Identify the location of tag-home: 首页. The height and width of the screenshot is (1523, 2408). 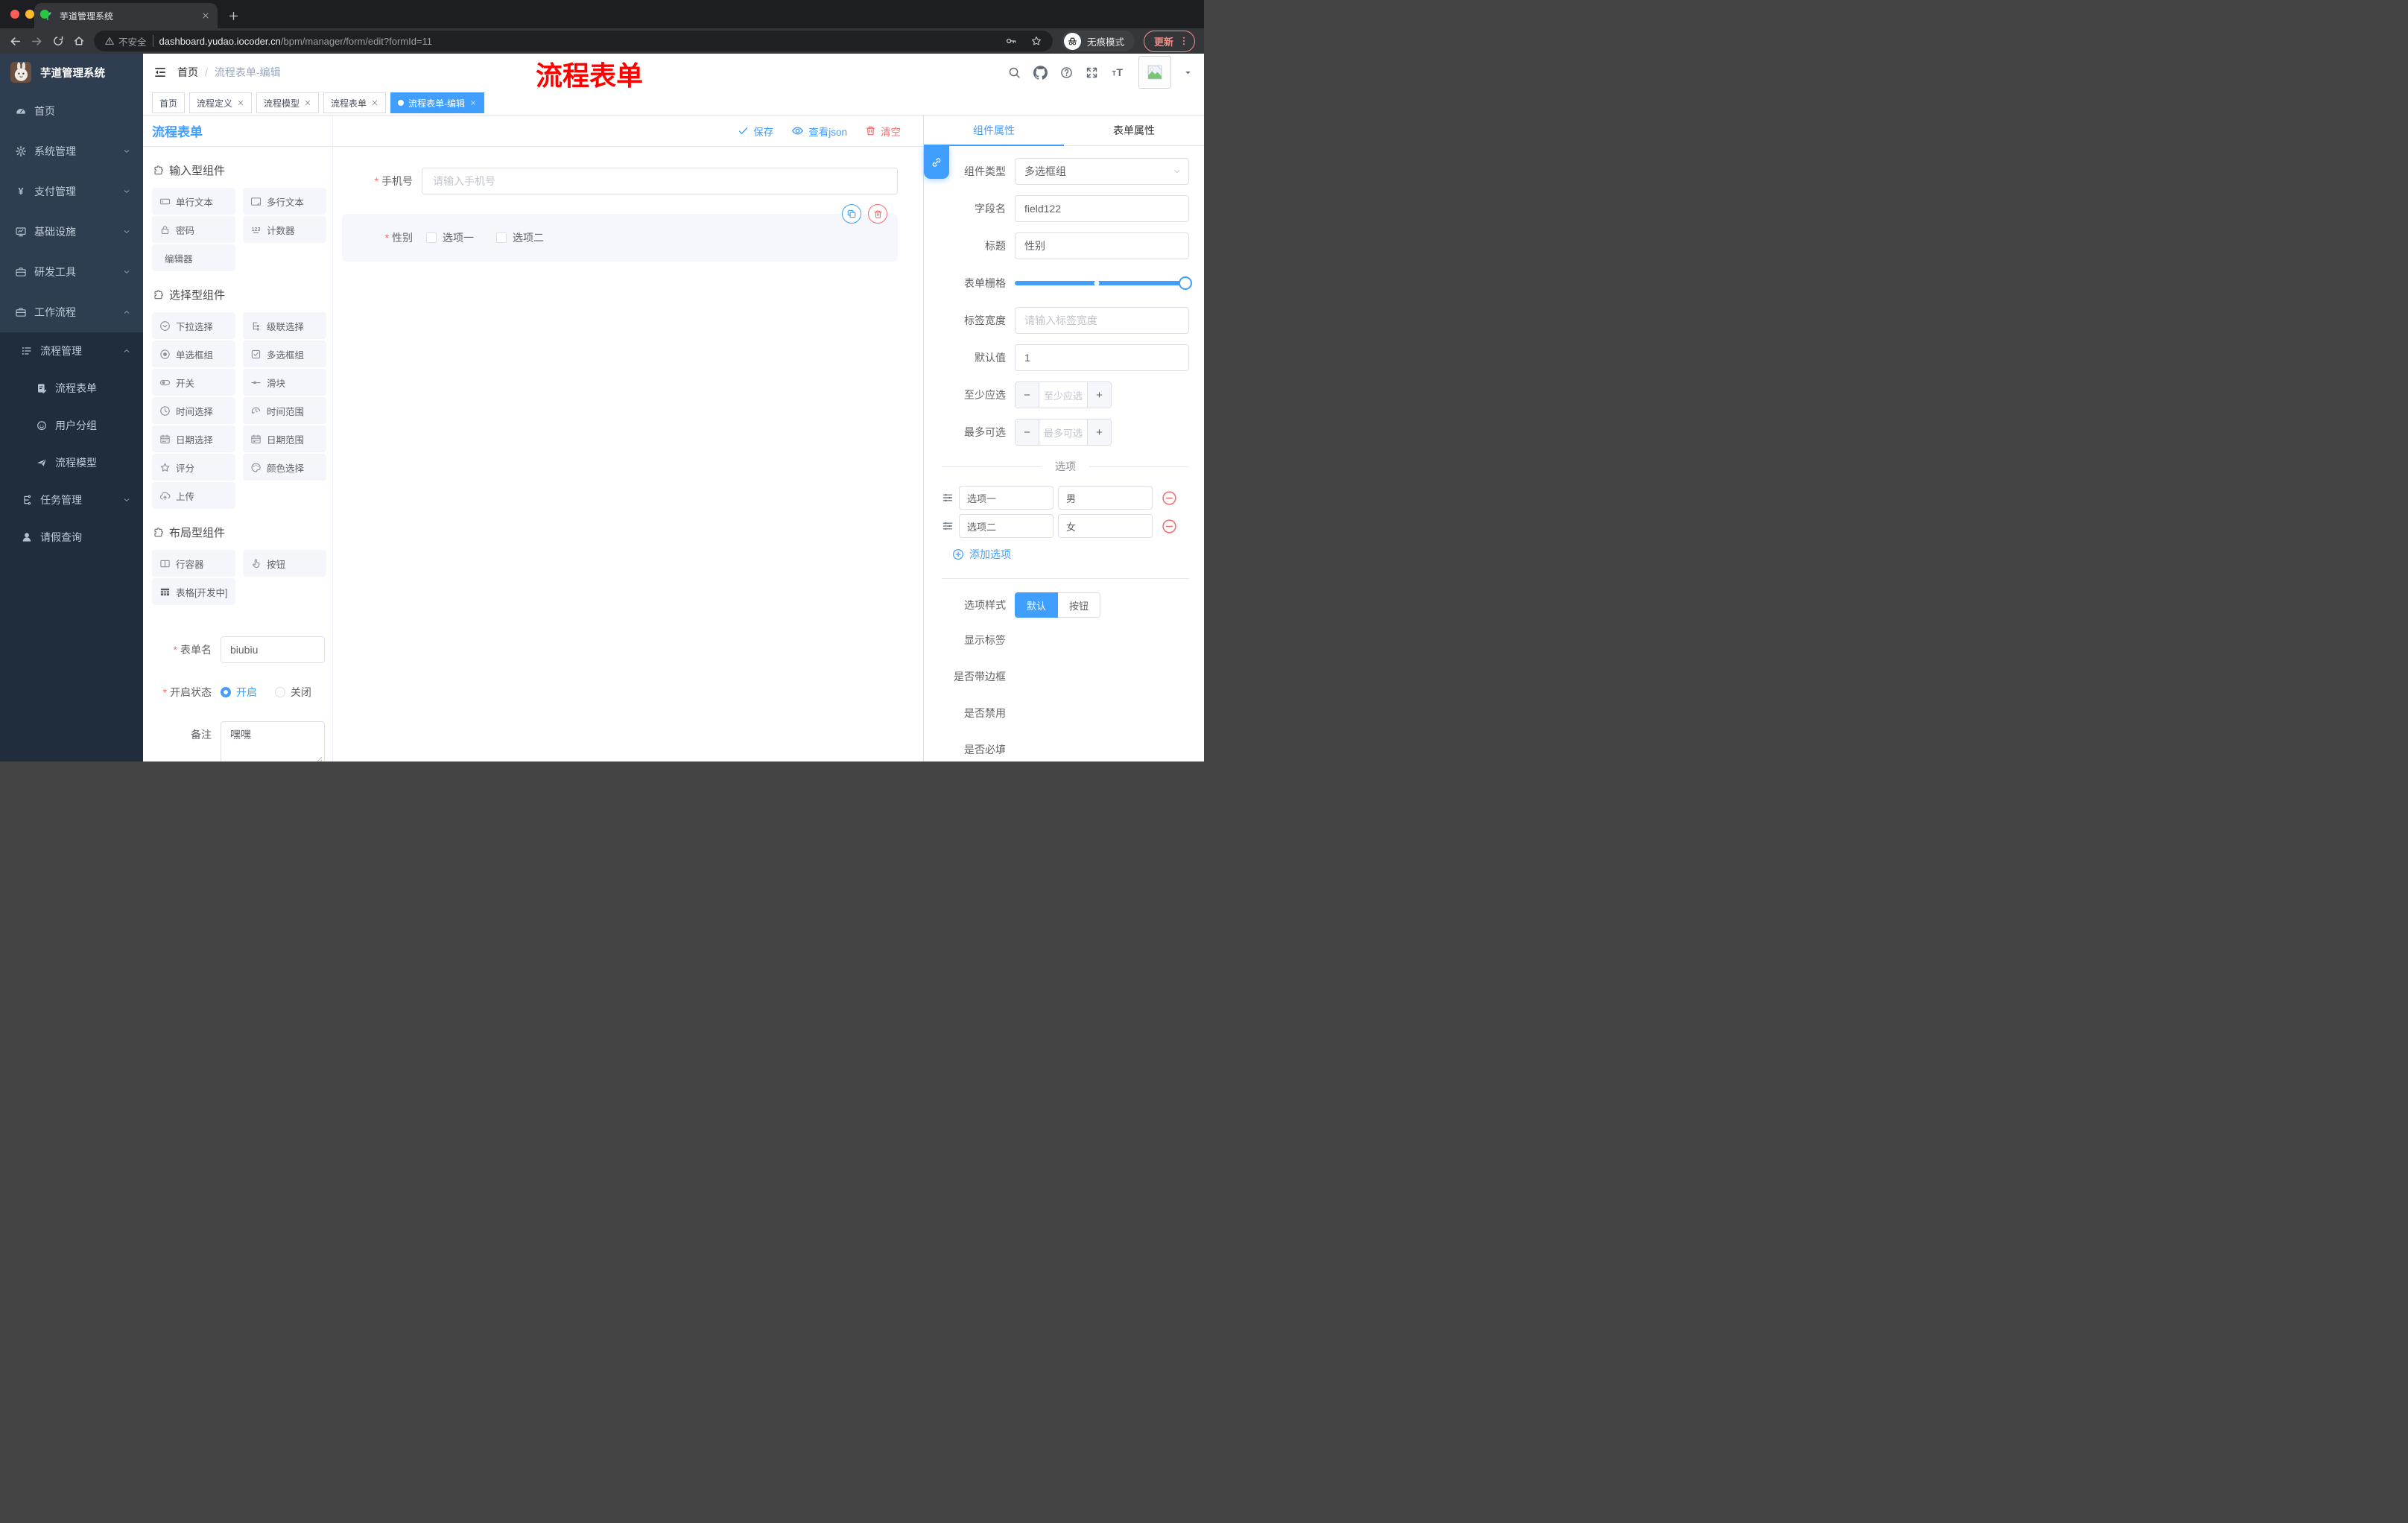
(169, 102).